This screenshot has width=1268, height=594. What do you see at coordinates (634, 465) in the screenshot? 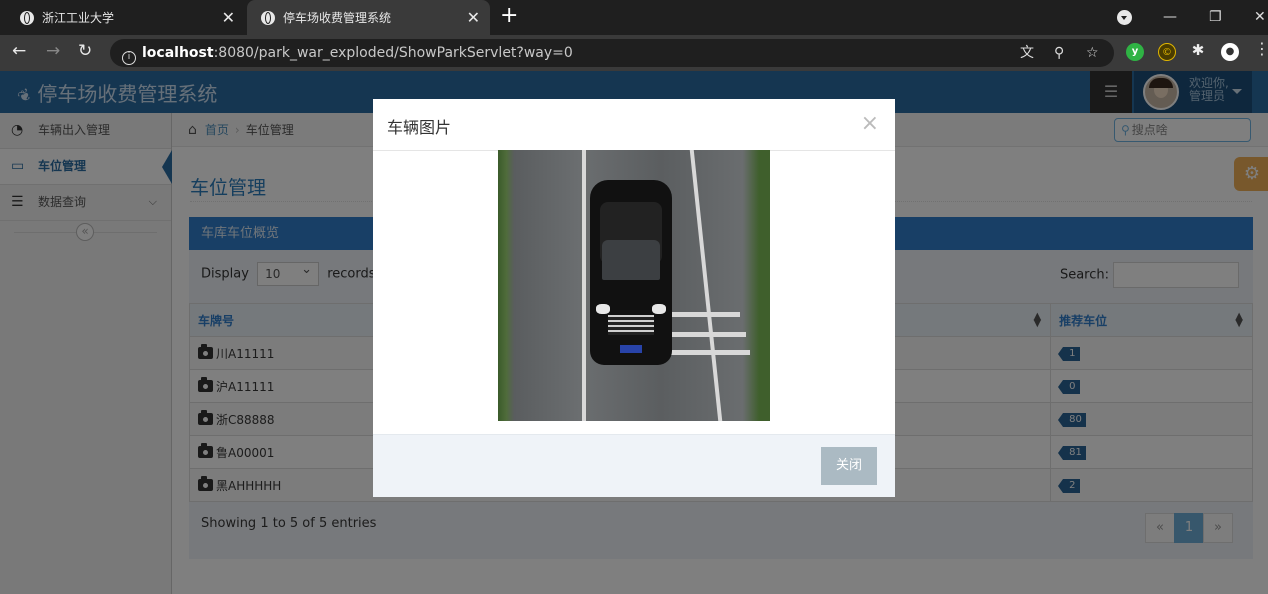
I see `modal-footer: 关闭` at bounding box center [634, 465].